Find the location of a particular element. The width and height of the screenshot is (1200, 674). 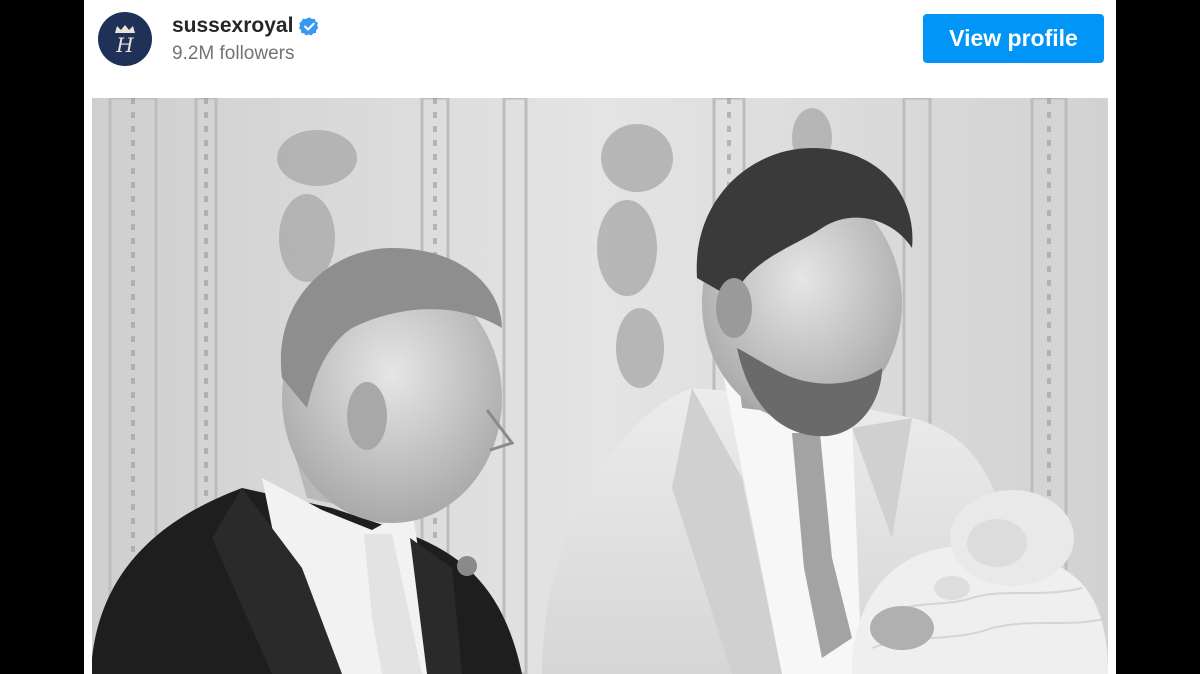

profile-avatar: H is located at coordinates (125, 39).